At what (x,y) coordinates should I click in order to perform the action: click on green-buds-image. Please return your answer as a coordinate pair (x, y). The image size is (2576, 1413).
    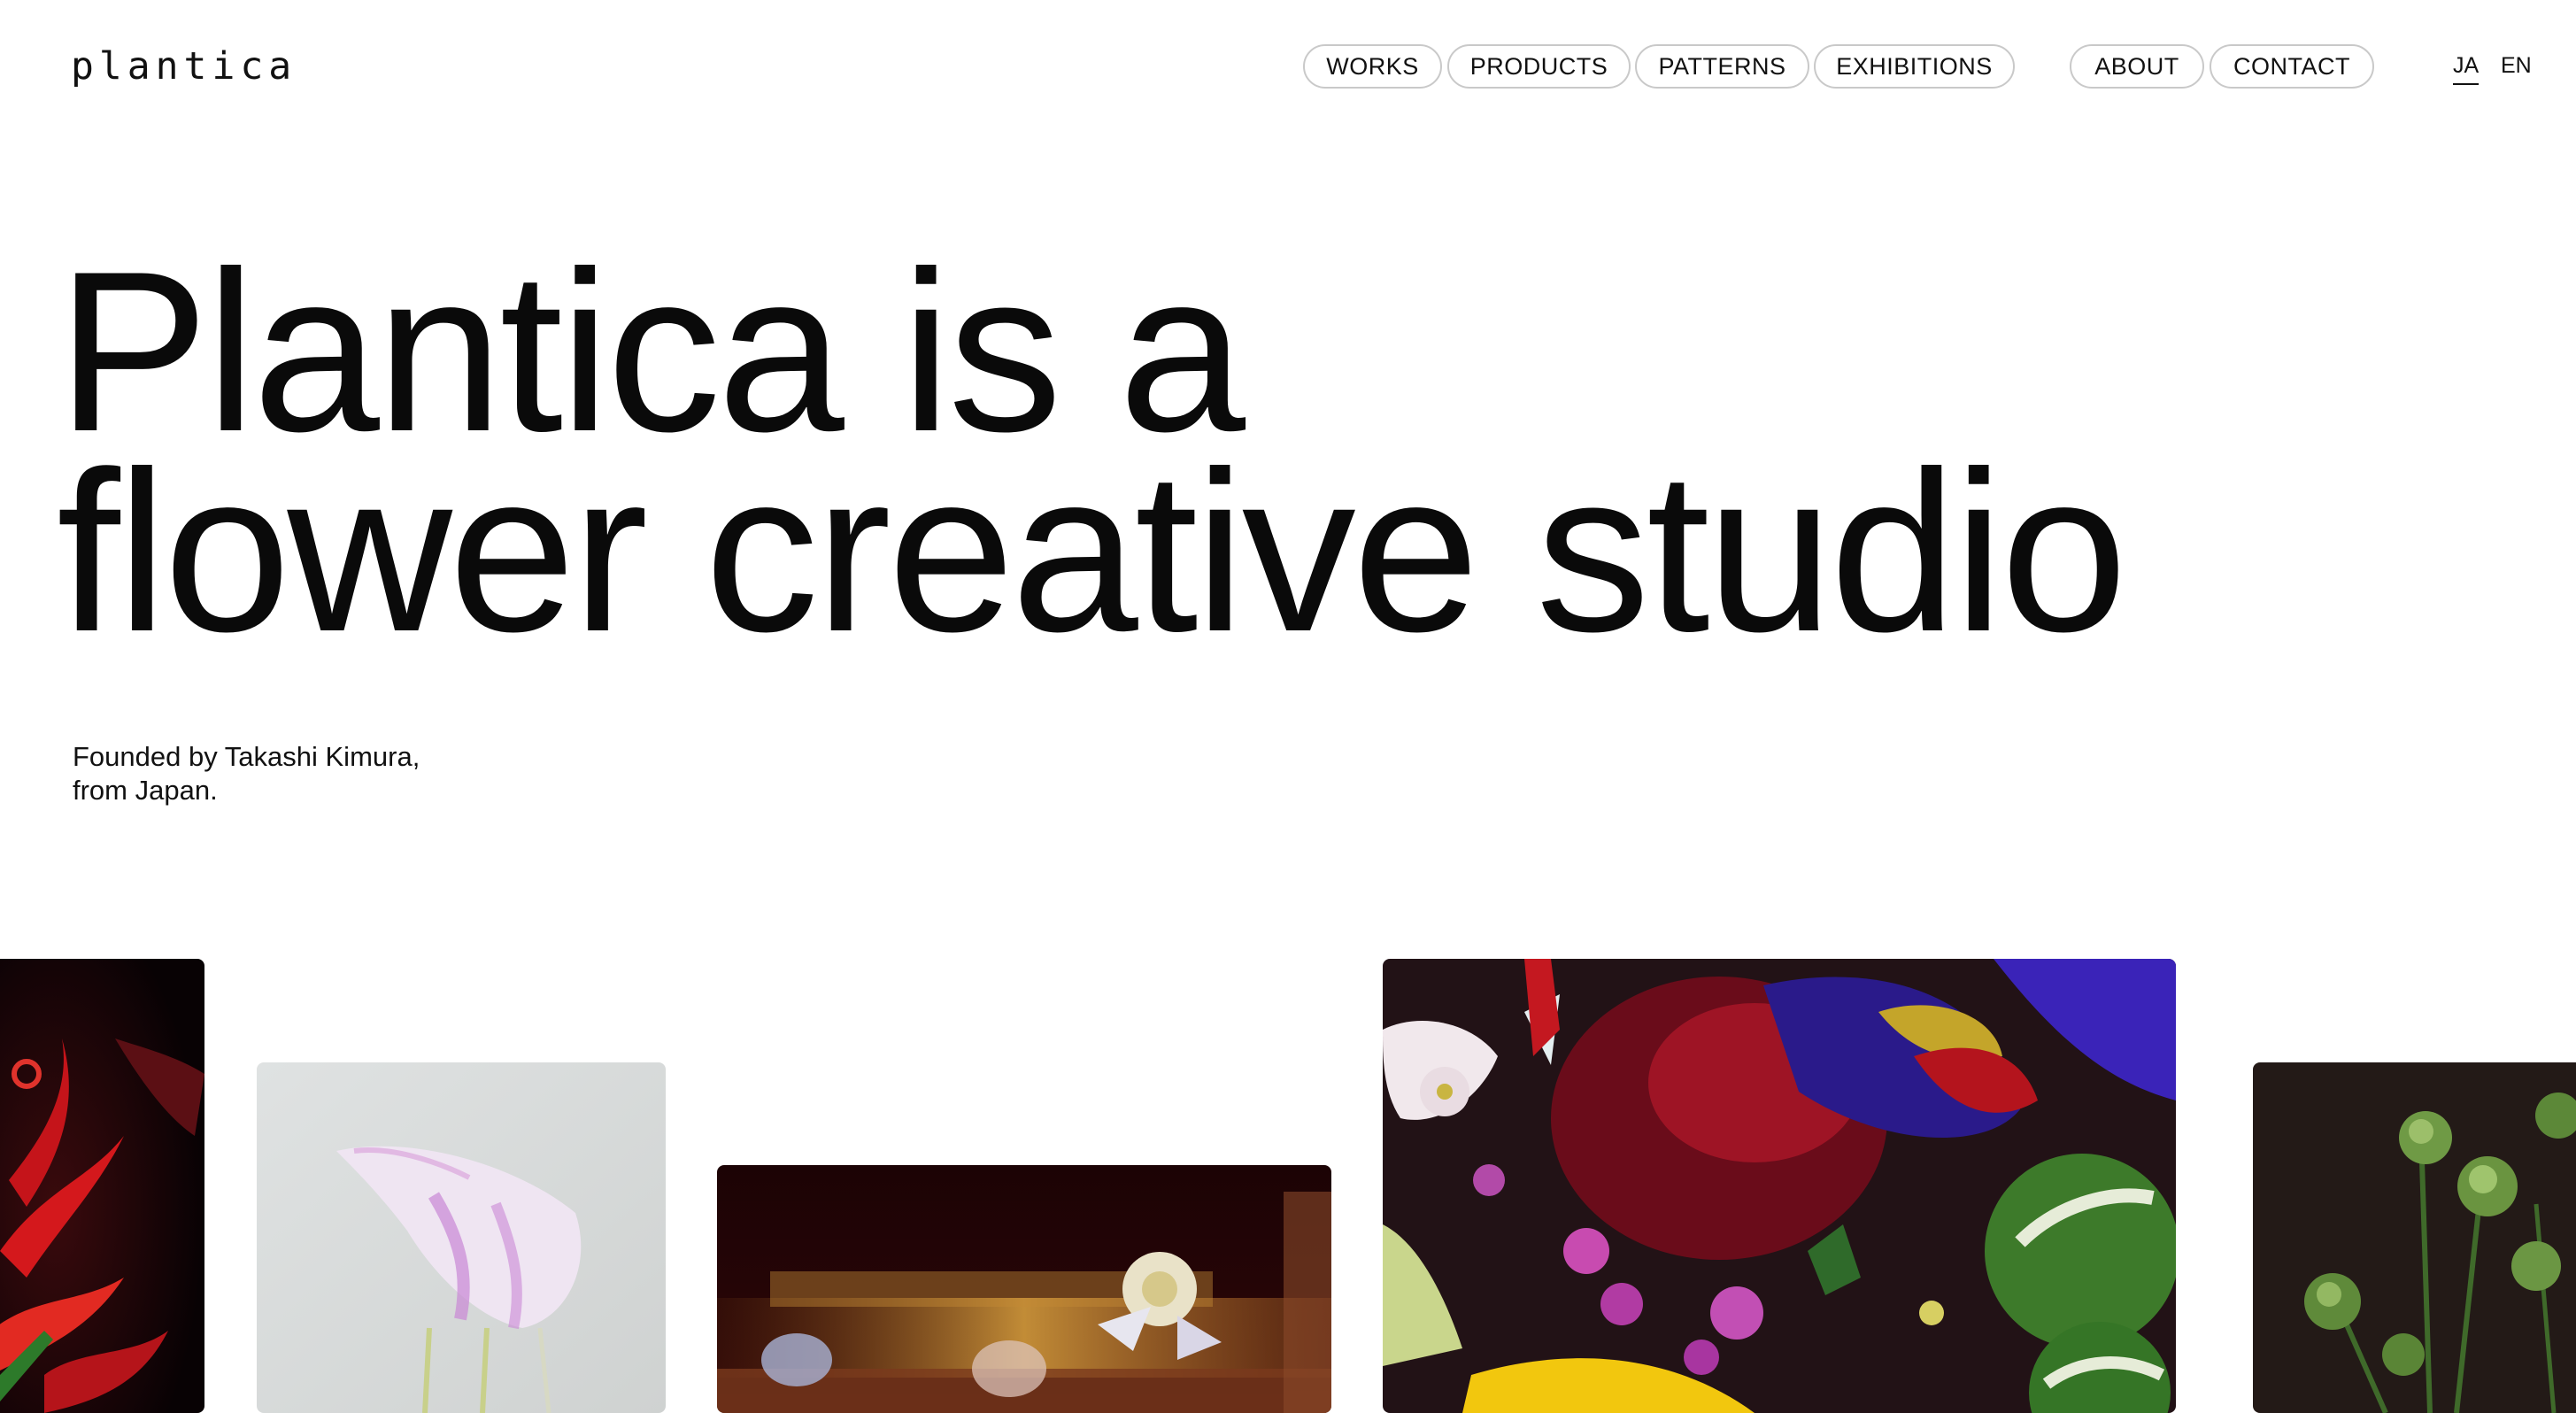
    Looking at the image, I should click on (2414, 1237).